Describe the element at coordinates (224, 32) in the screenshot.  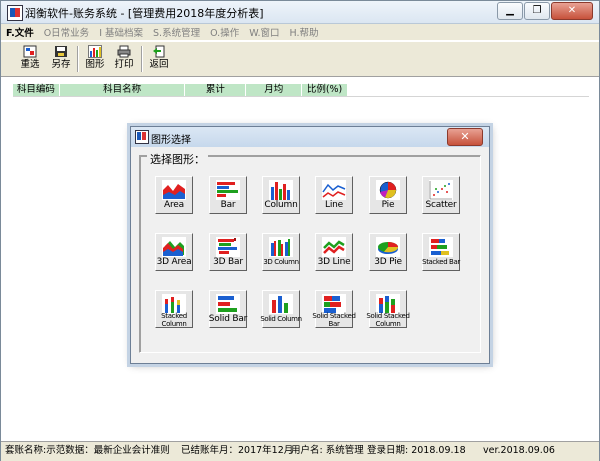
I see `menu-operate: O.操作` at that location.